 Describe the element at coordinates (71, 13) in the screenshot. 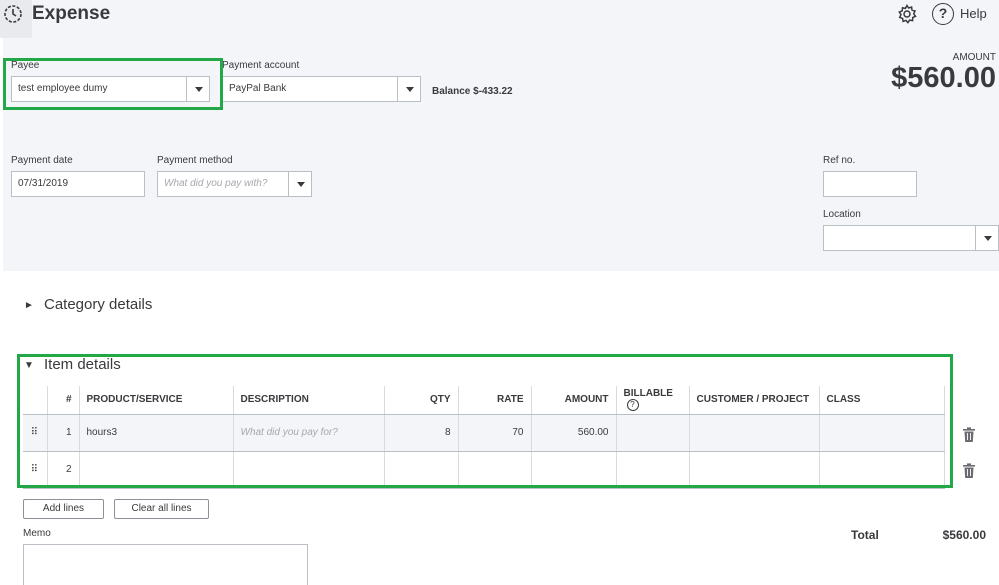

I see `page-title: Expense` at that location.